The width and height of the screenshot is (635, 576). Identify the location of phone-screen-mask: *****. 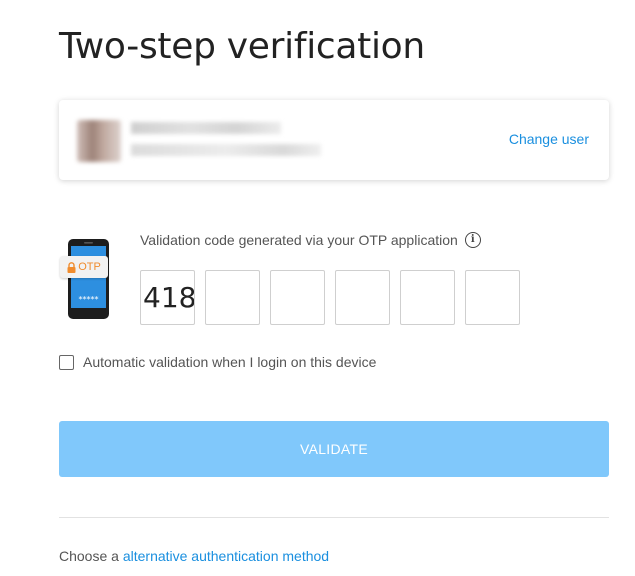
(89, 299).